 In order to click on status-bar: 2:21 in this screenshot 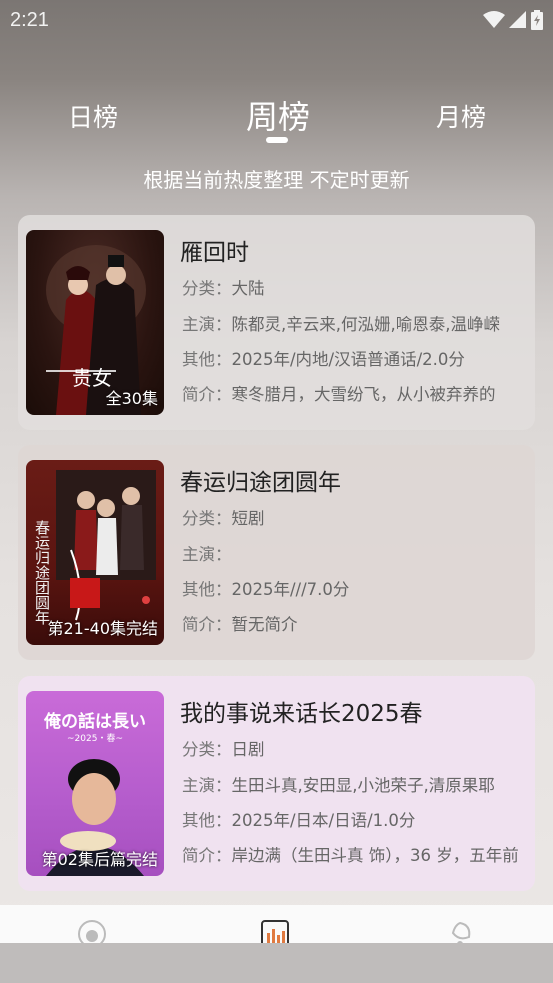, I will do `click(276, 20)`.